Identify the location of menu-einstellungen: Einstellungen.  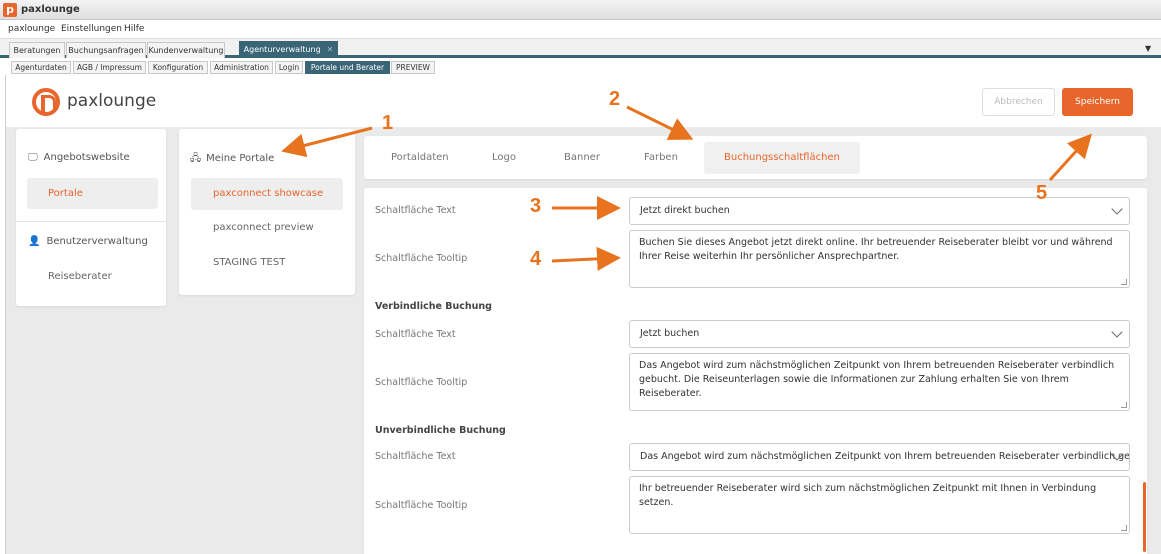
(91, 29).